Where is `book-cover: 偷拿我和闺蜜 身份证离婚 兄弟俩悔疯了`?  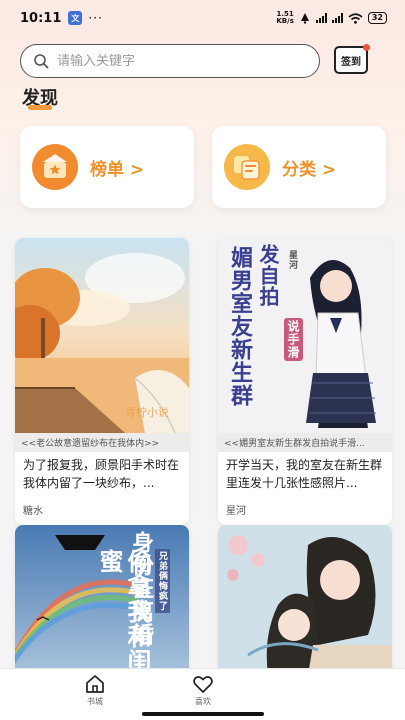 book-cover: 偷拿我和闺蜜 身份证离婚 兄弟俩悔疯了 is located at coordinates (102, 600).